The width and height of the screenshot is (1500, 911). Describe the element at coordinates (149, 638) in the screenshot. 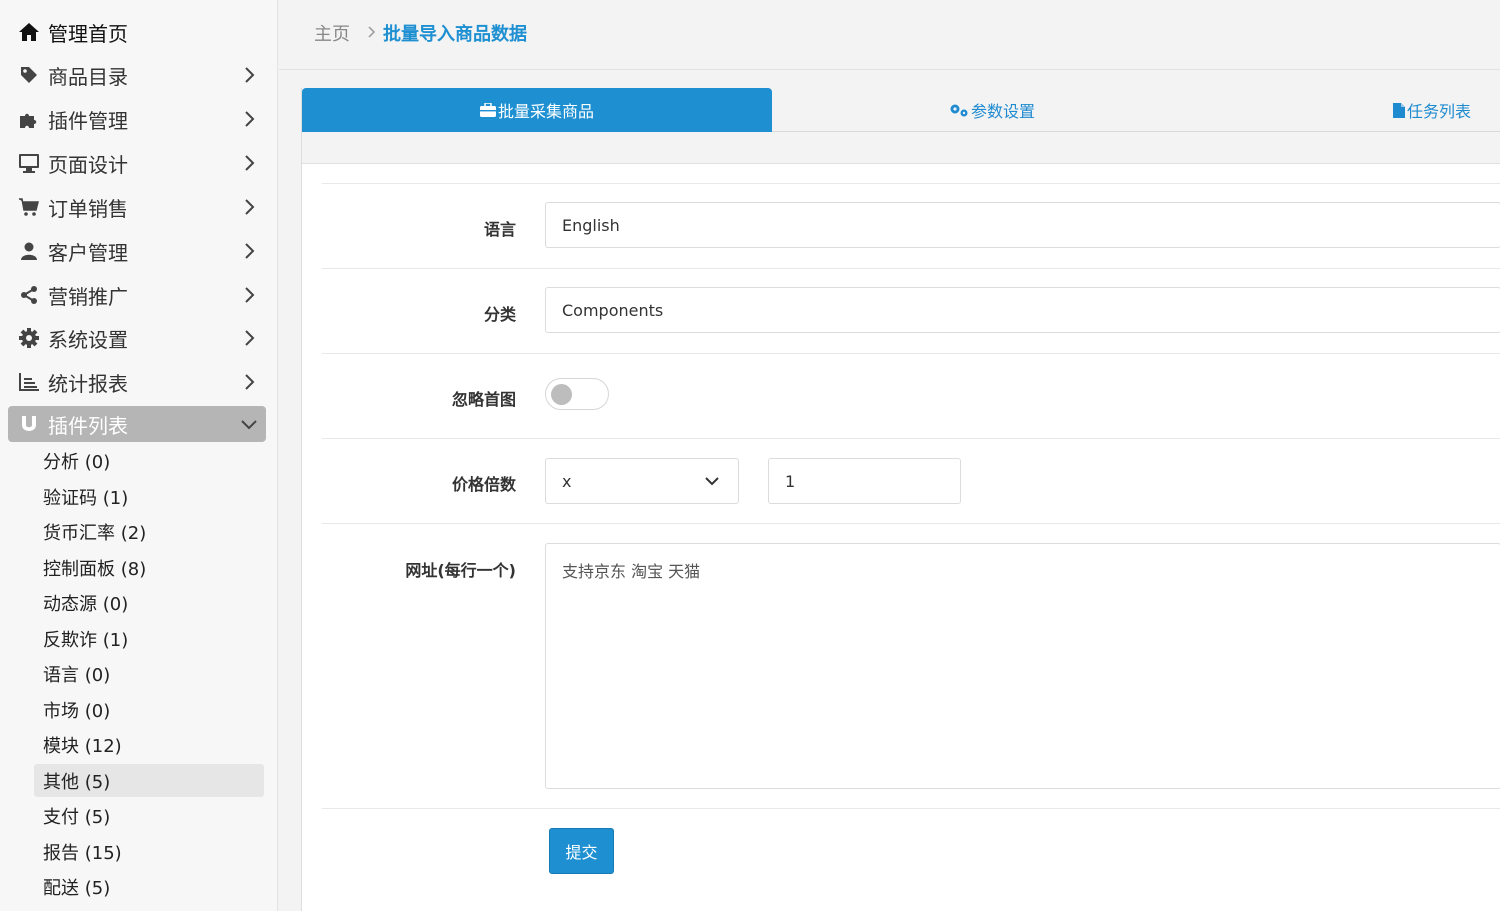

I see `submenu-item: 反欺诈 (1)` at that location.